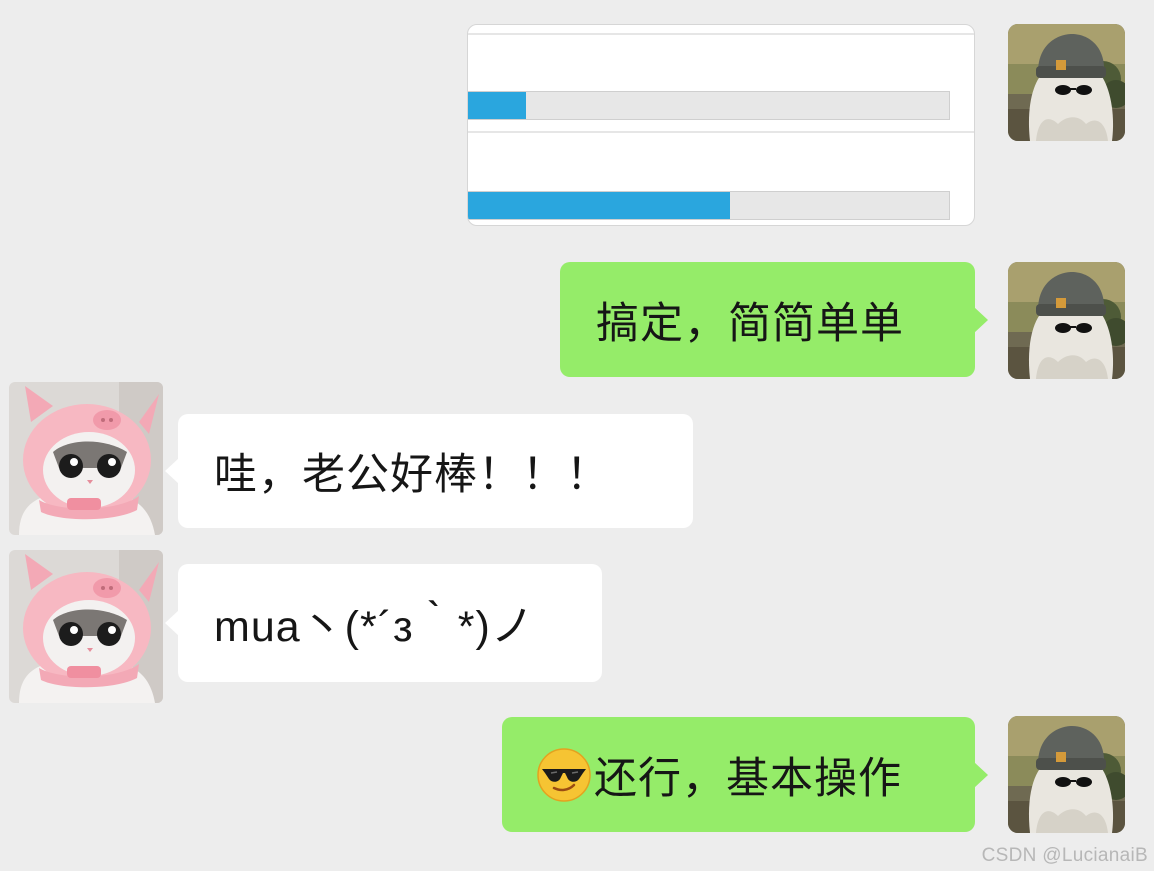 This screenshot has height=871, width=1154. I want to click on message-text: 搞定，简简单单, so click(750, 323).